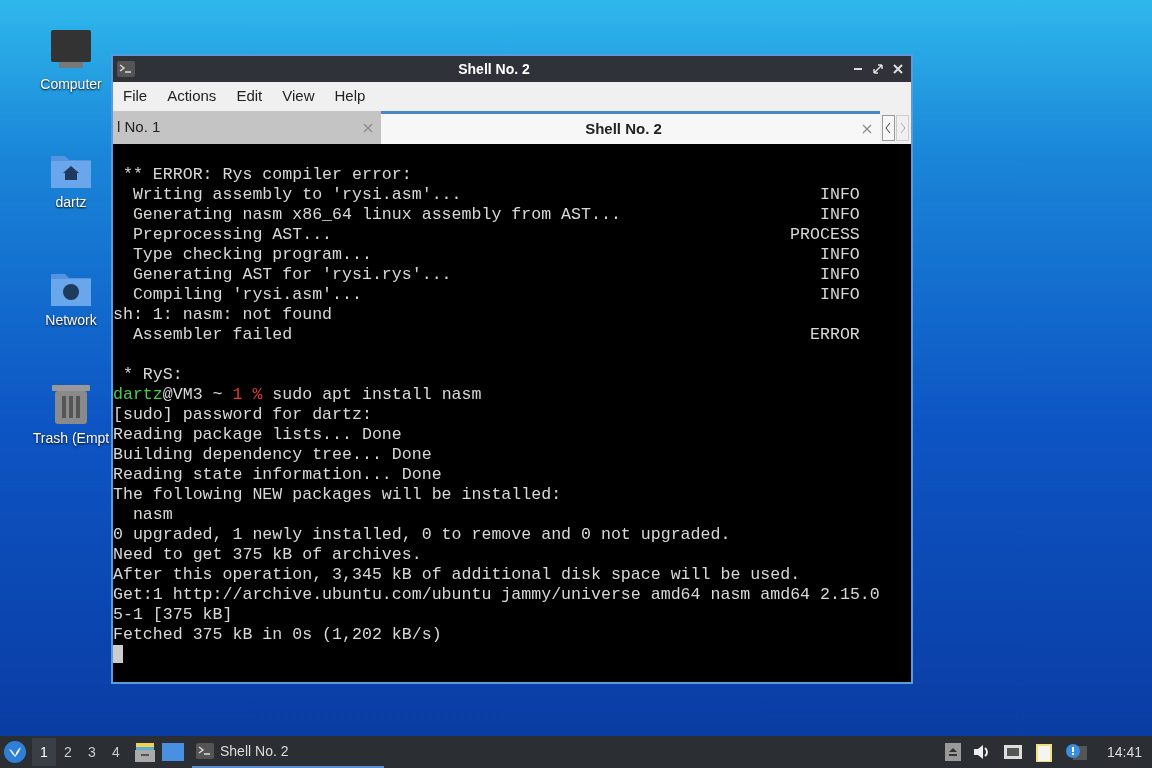 This screenshot has width=1152, height=768. What do you see at coordinates (337, 495) in the screenshot?
I see `terminal-line: The following NEW packages will be installed:` at bounding box center [337, 495].